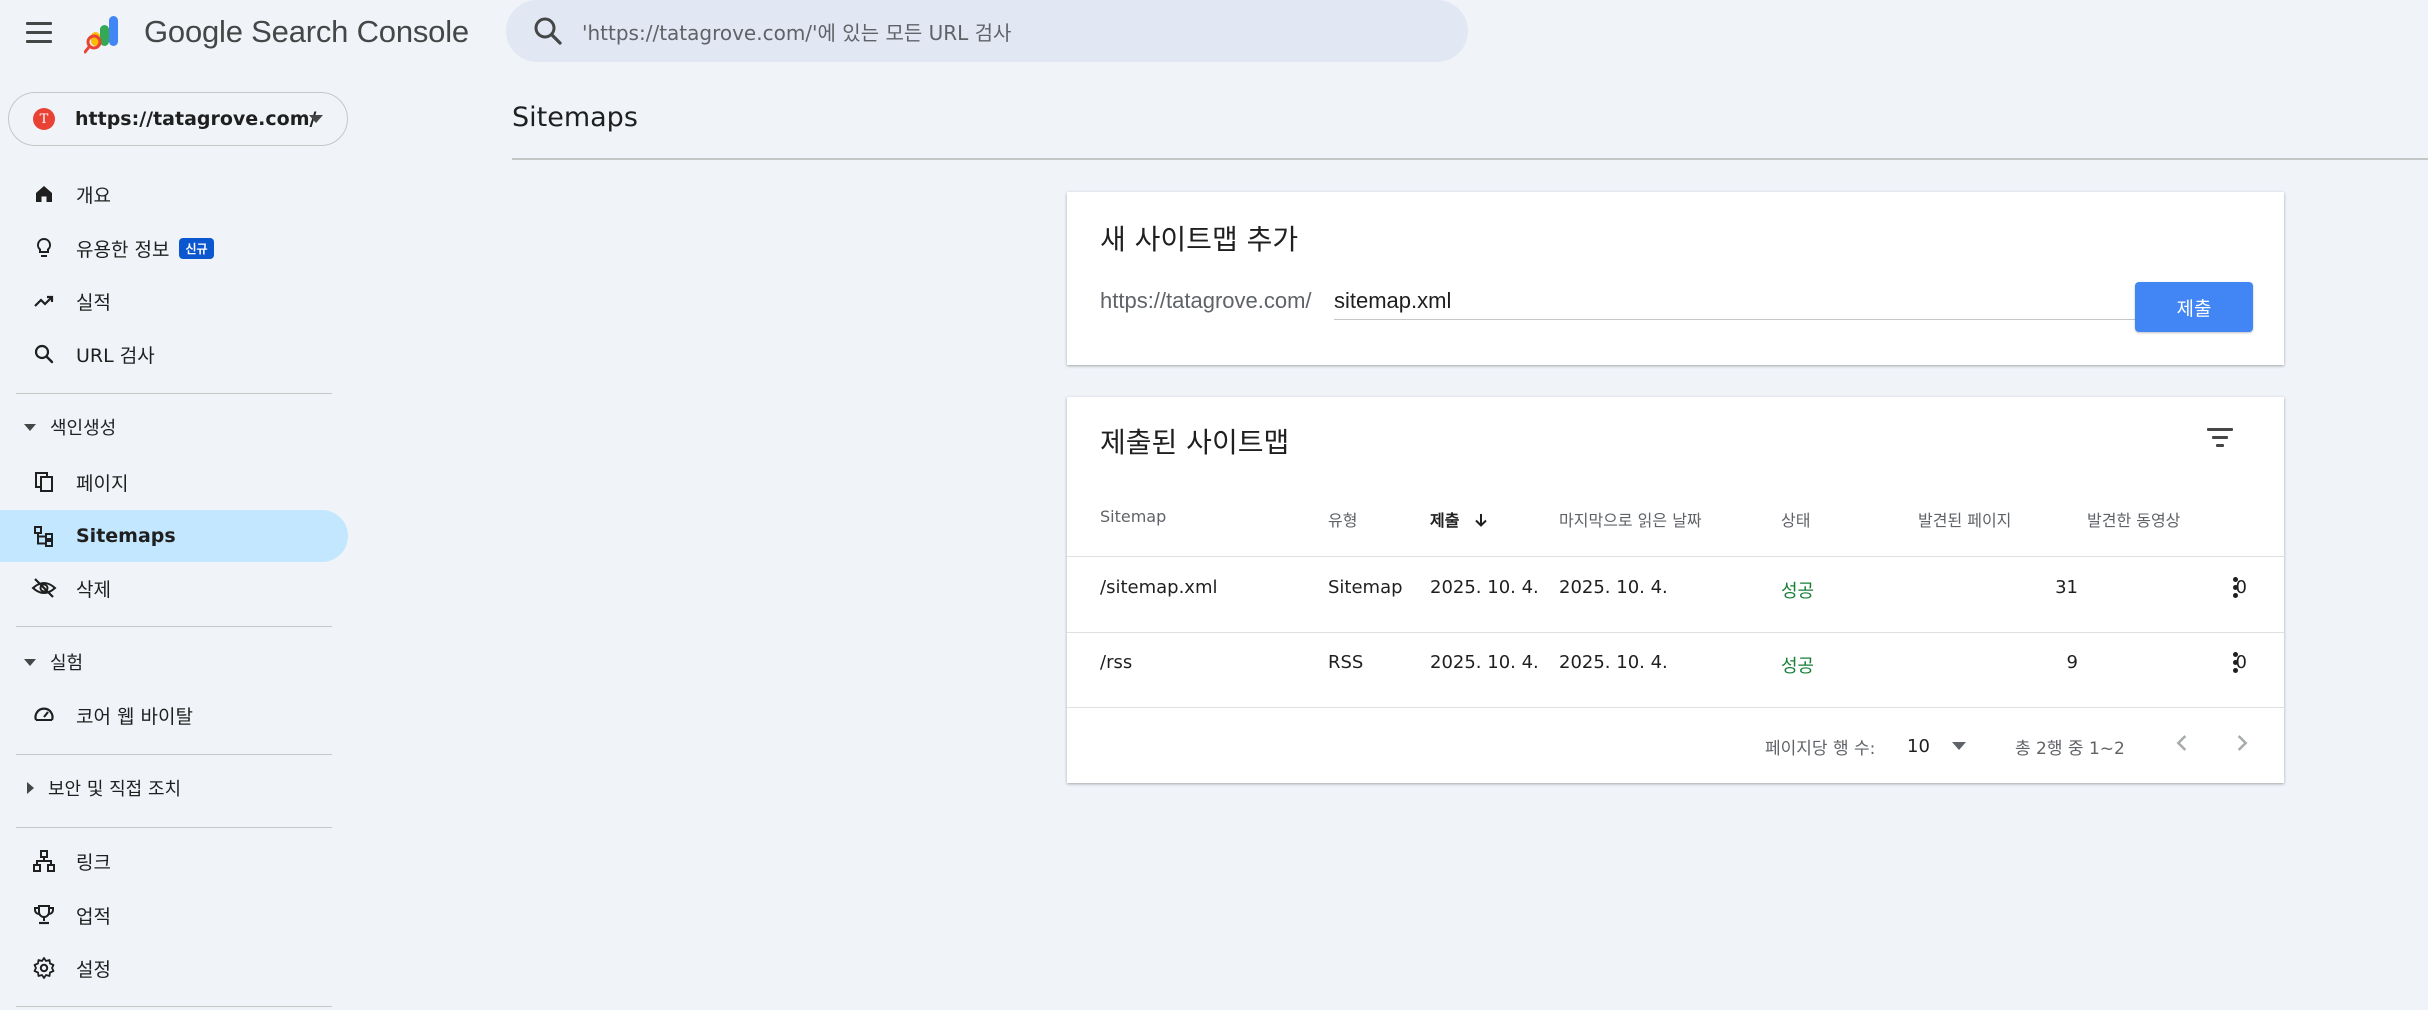 The height and width of the screenshot is (1010, 2428). What do you see at coordinates (2241, 743) in the screenshot?
I see `chevron-right-icon` at bounding box center [2241, 743].